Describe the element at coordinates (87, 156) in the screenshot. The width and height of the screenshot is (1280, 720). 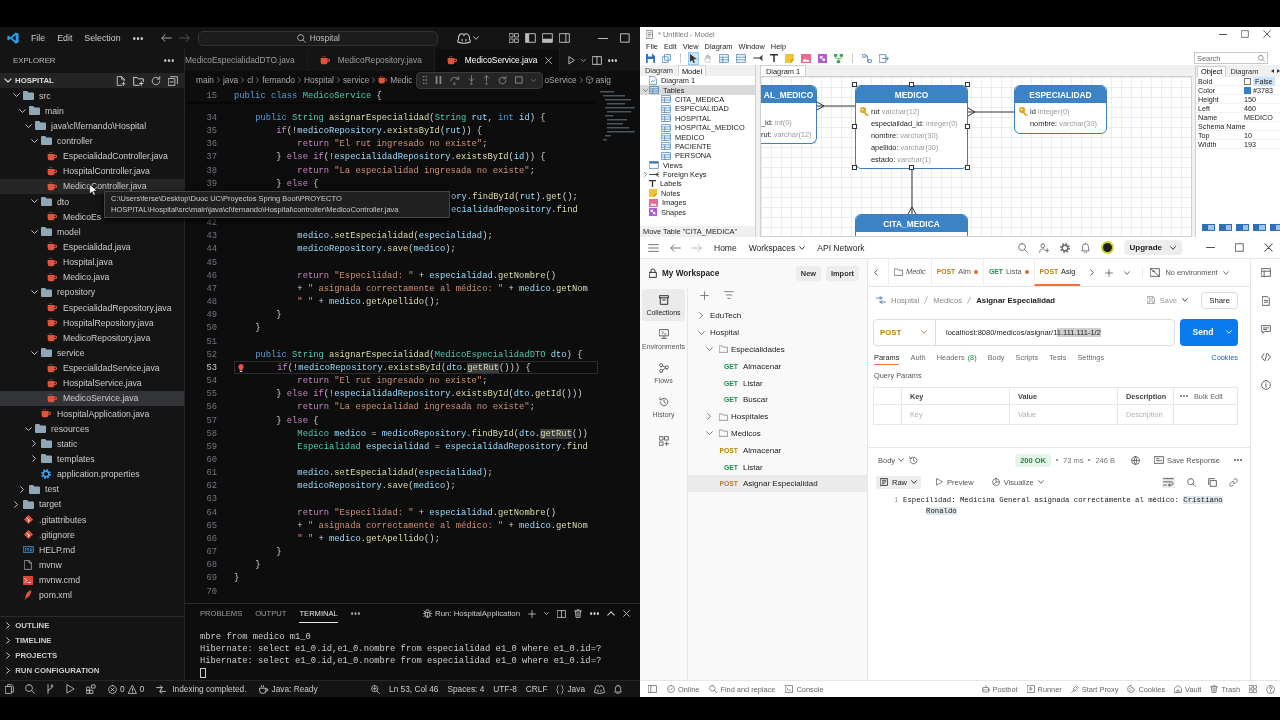
I see `tree-item: EspecialidadController.java` at that location.